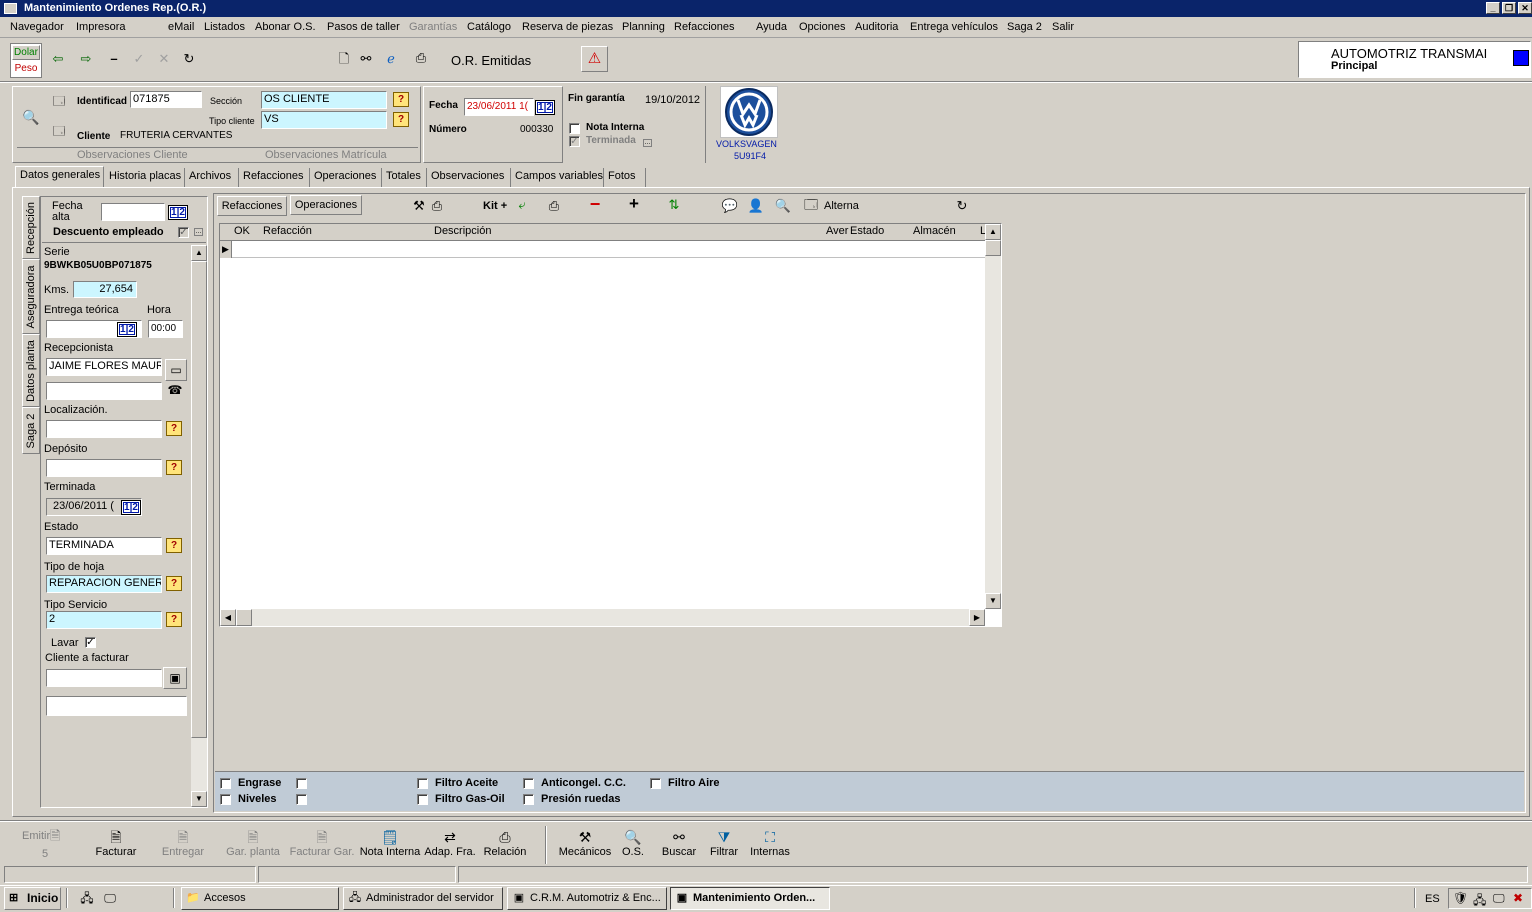 The image size is (1532, 912). I want to click on reload-icon: ↻, so click(962, 206).